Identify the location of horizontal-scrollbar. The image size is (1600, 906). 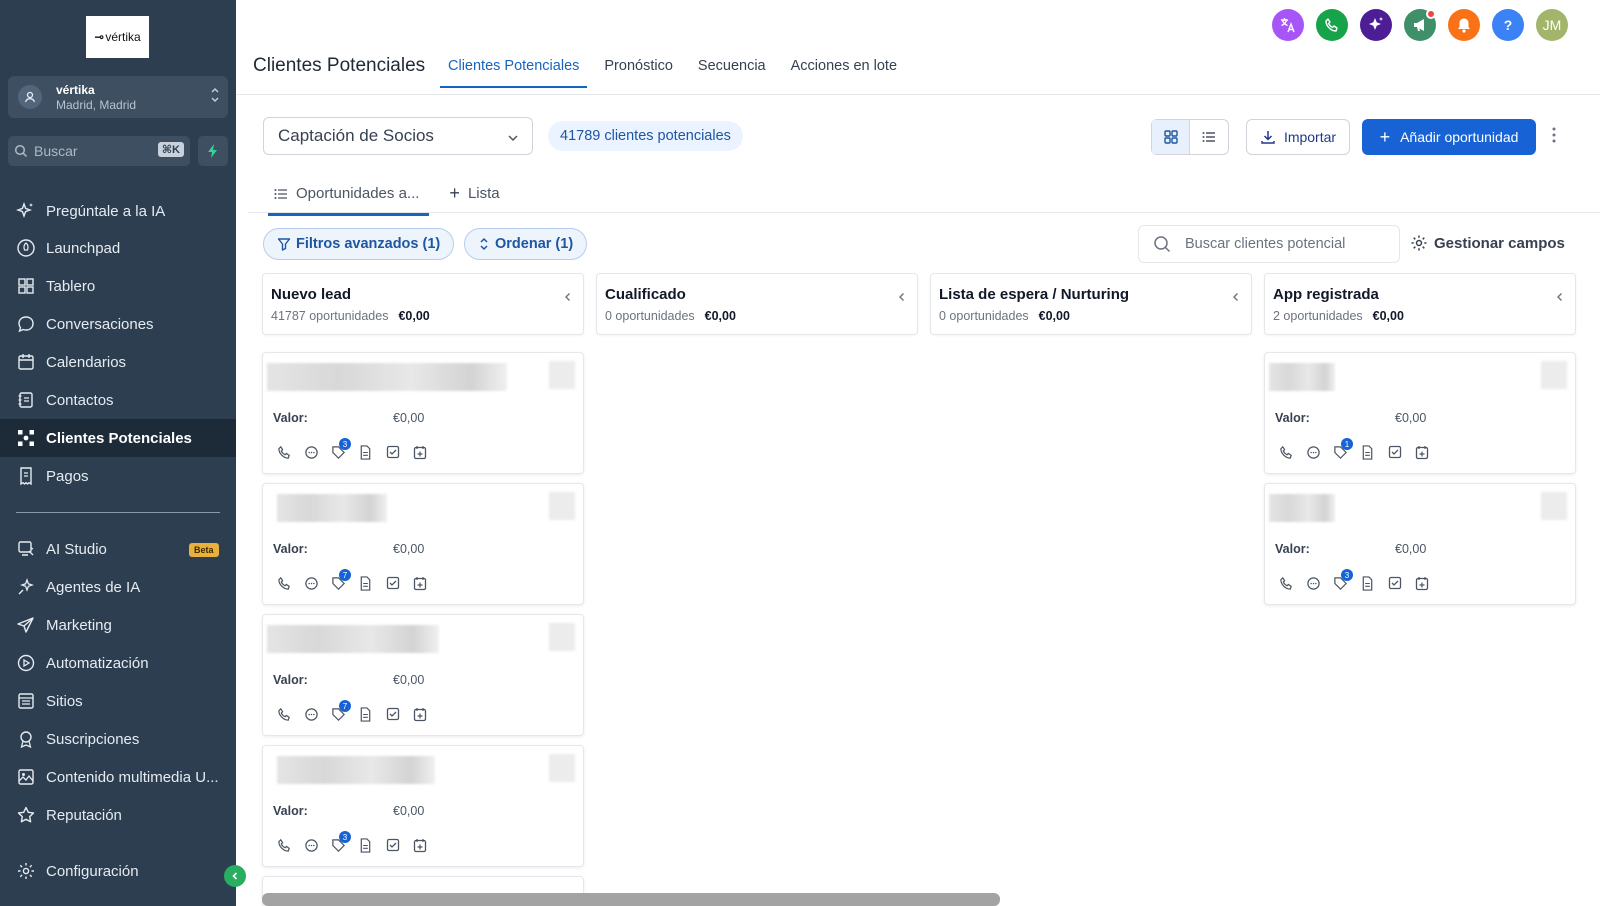
(631, 899).